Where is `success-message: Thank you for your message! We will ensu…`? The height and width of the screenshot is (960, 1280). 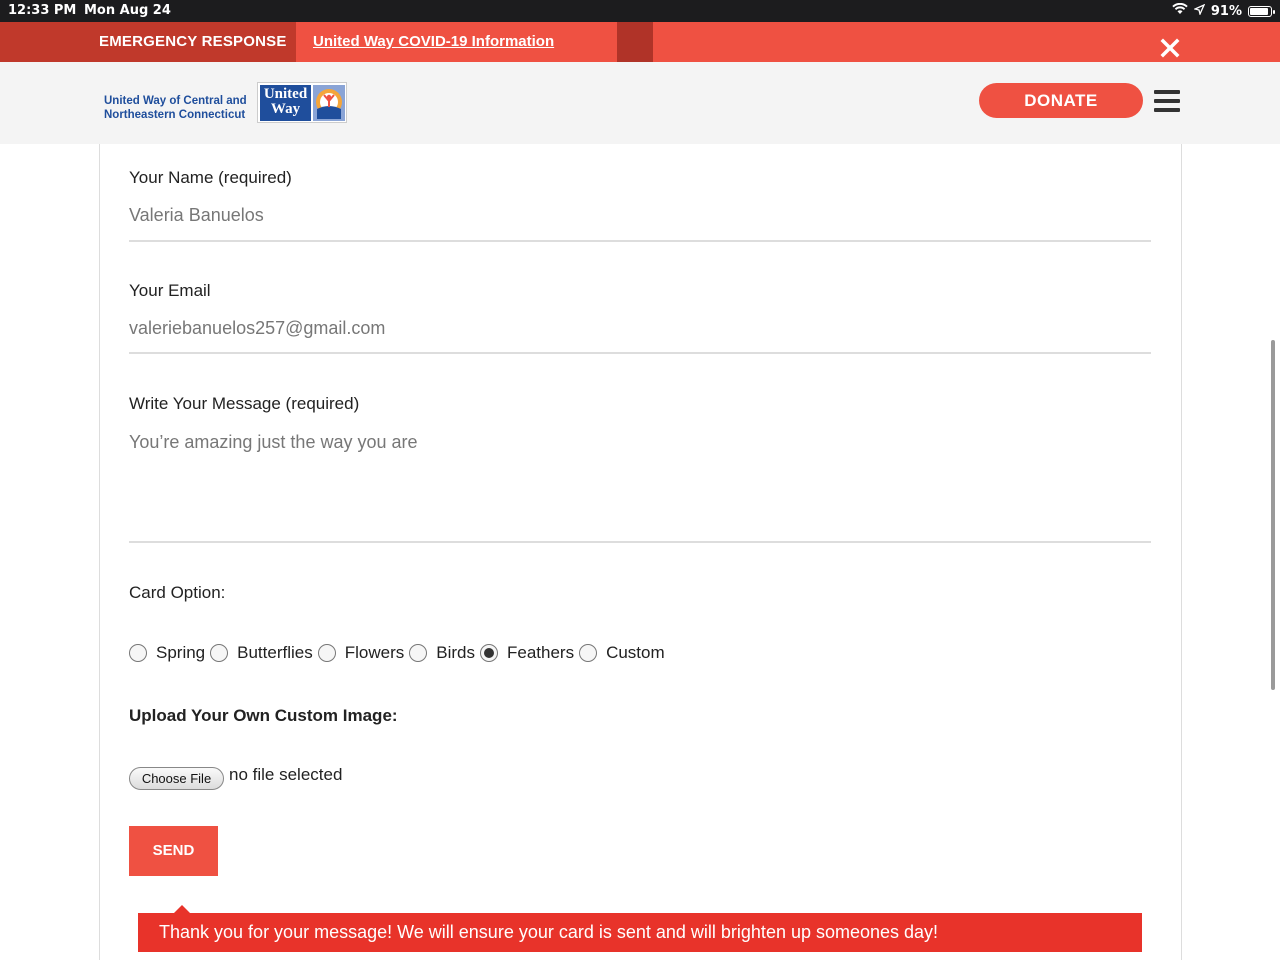
success-message: Thank you for your message! We will ensu… is located at coordinates (640, 932).